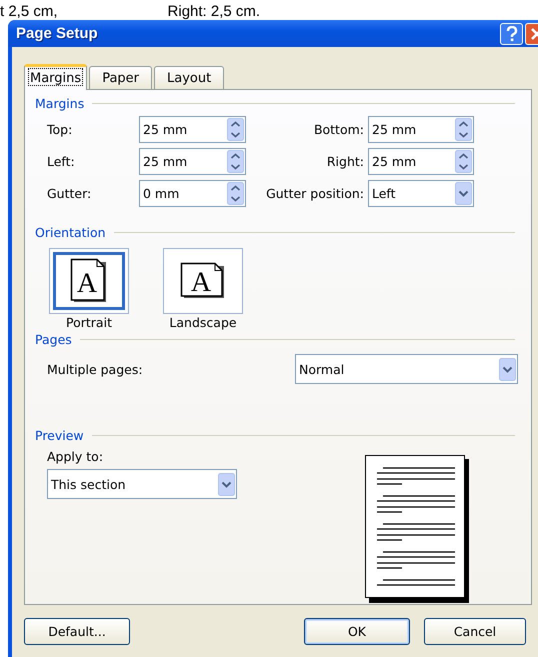 Image resolution: width=538 pixels, height=657 pixels. What do you see at coordinates (95, 369) in the screenshot?
I see `field-label: Multiple pages:` at bounding box center [95, 369].